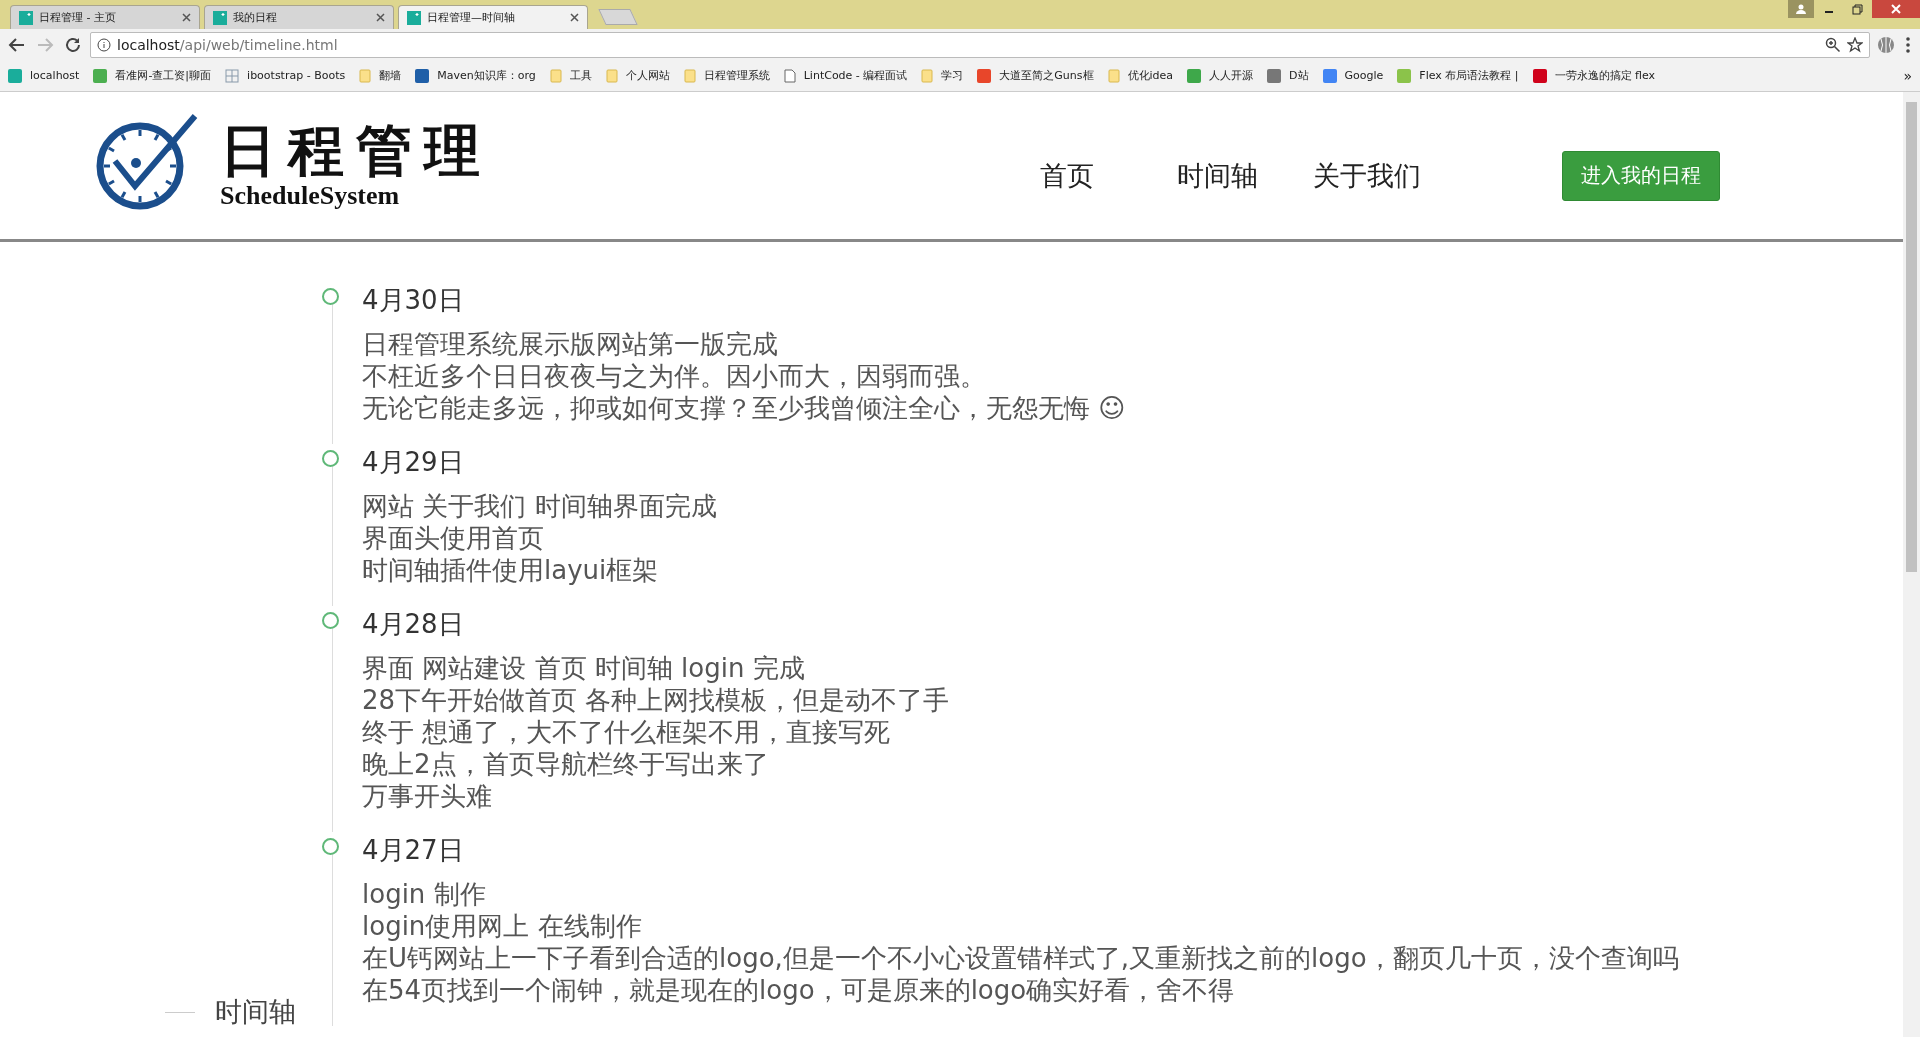  Describe the element at coordinates (413, 624) in the screenshot. I see `timeline-date: 4月28日` at that location.